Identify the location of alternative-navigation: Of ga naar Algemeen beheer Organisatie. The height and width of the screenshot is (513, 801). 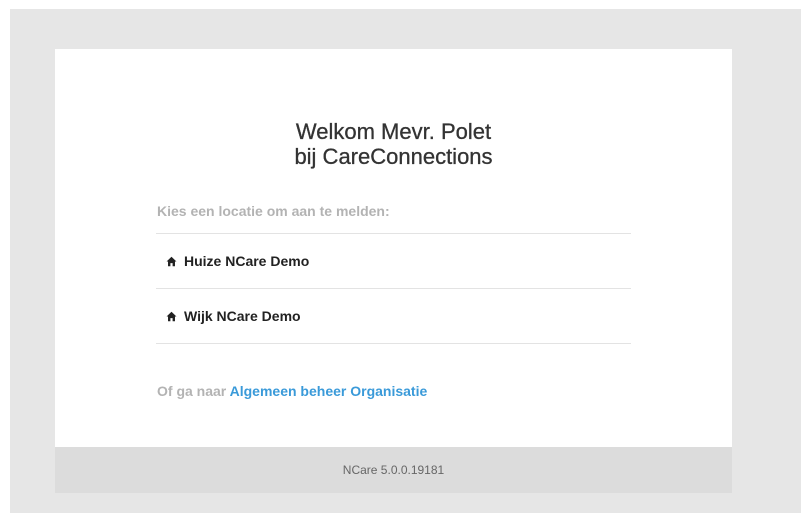
(292, 391).